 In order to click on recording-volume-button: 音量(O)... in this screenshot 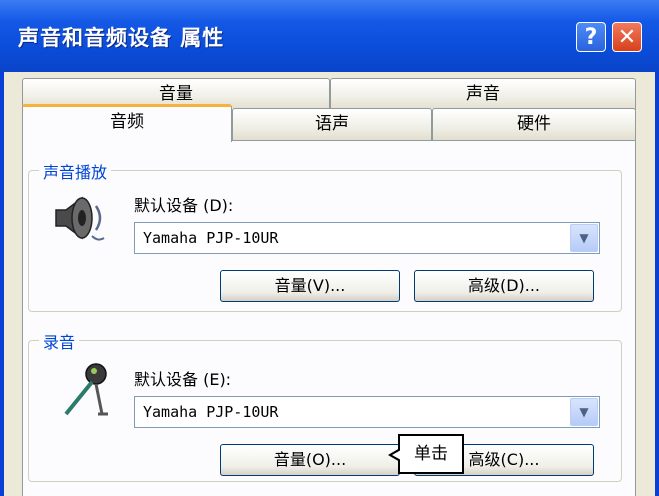, I will do `click(310, 460)`.